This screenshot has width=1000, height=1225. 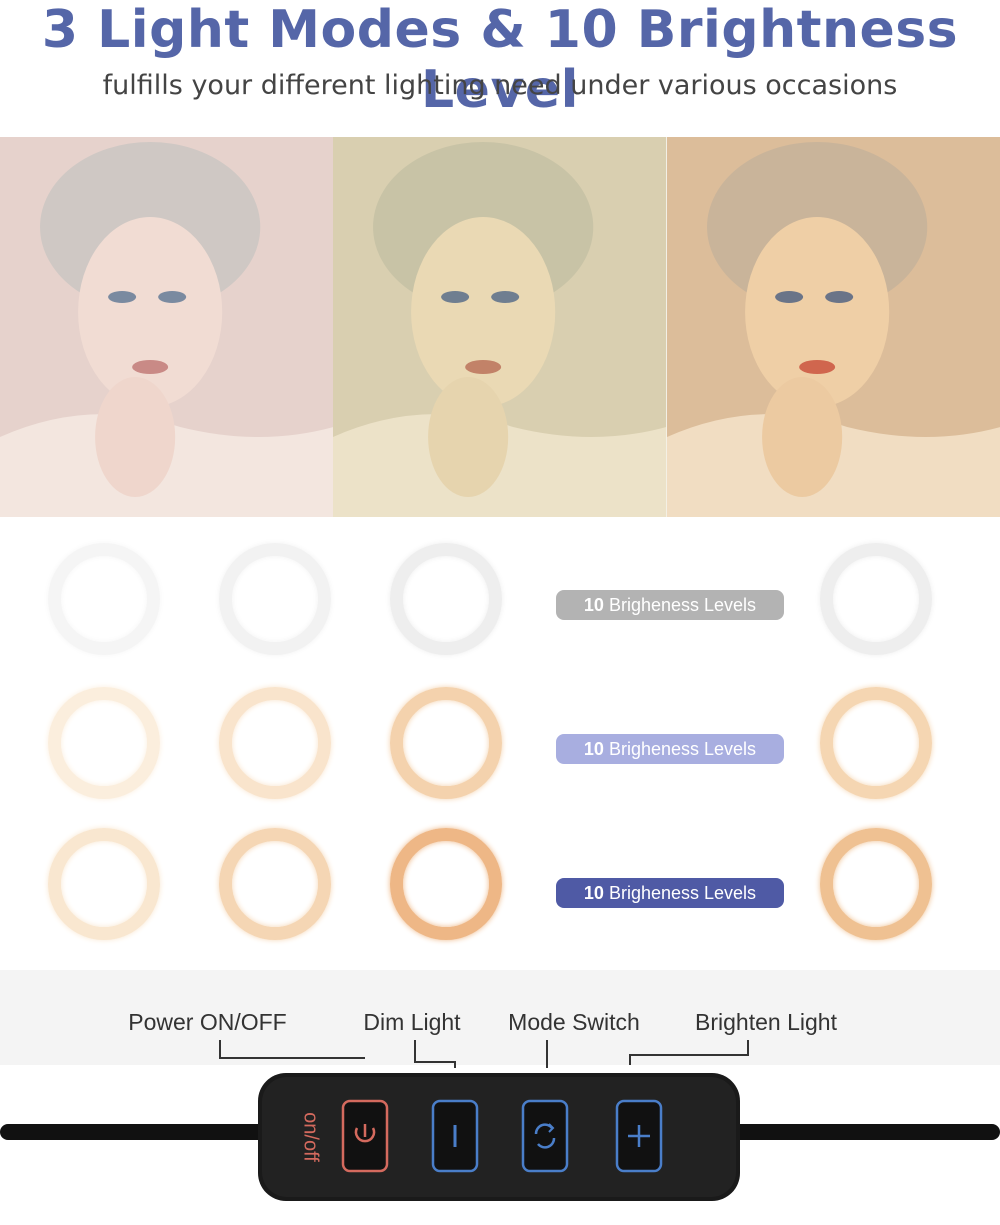 I want to click on leader-lines, so click(x=484, y=1054).